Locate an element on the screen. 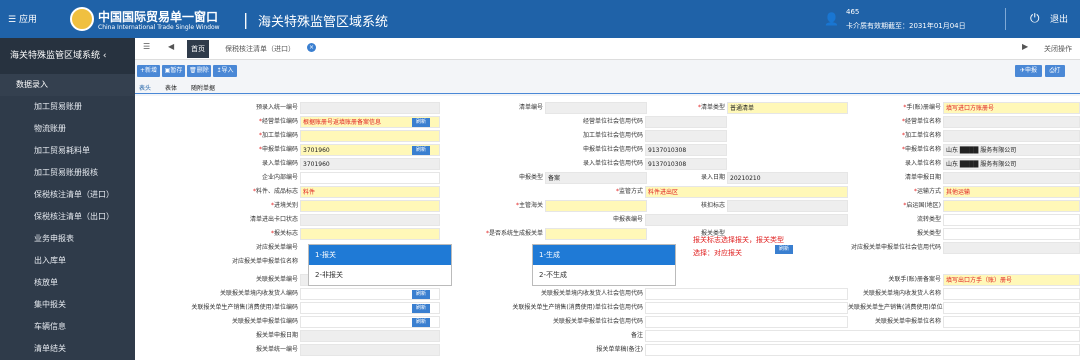 The width and height of the screenshot is (1080, 360). processing-name-field is located at coordinates (1011, 136).